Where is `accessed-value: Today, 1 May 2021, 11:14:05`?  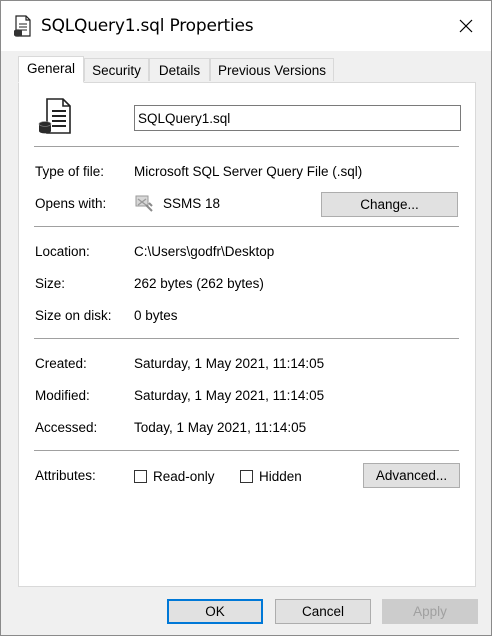 accessed-value: Today, 1 May 2021, 11:14:05 is located at coordinates (220, 427).